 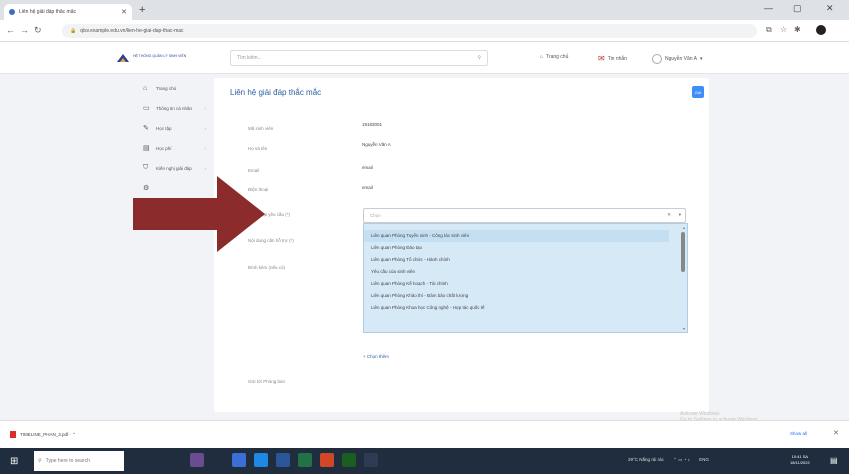 What do you see at coordinates (12, 12) in the screenshot?
I see `favicon-icon` at bounding box center [12, 12].